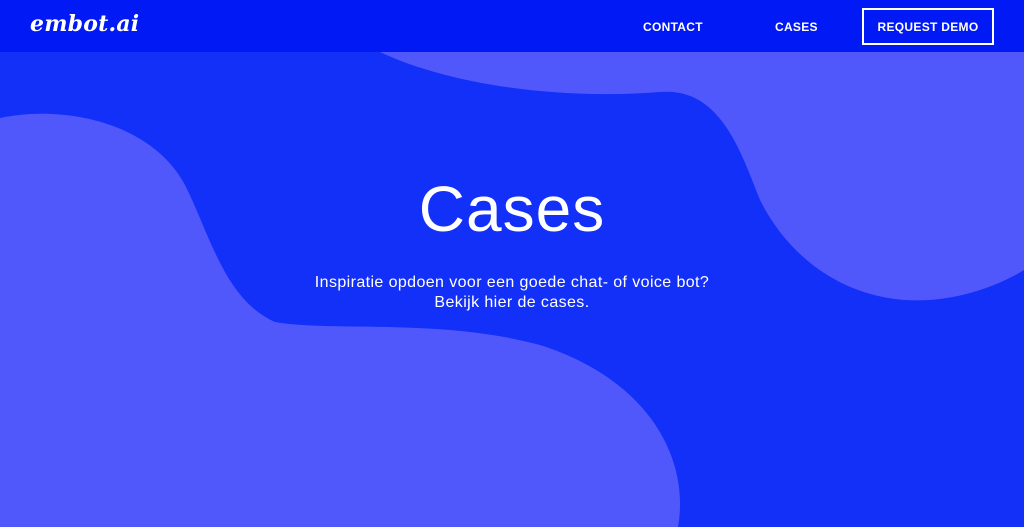 The image size is (1024, 527). What do you see at coordinates (673, 27) in the screenshot?
I see `nav-link-contact: CONTACT` at bounding box center [673, 27].